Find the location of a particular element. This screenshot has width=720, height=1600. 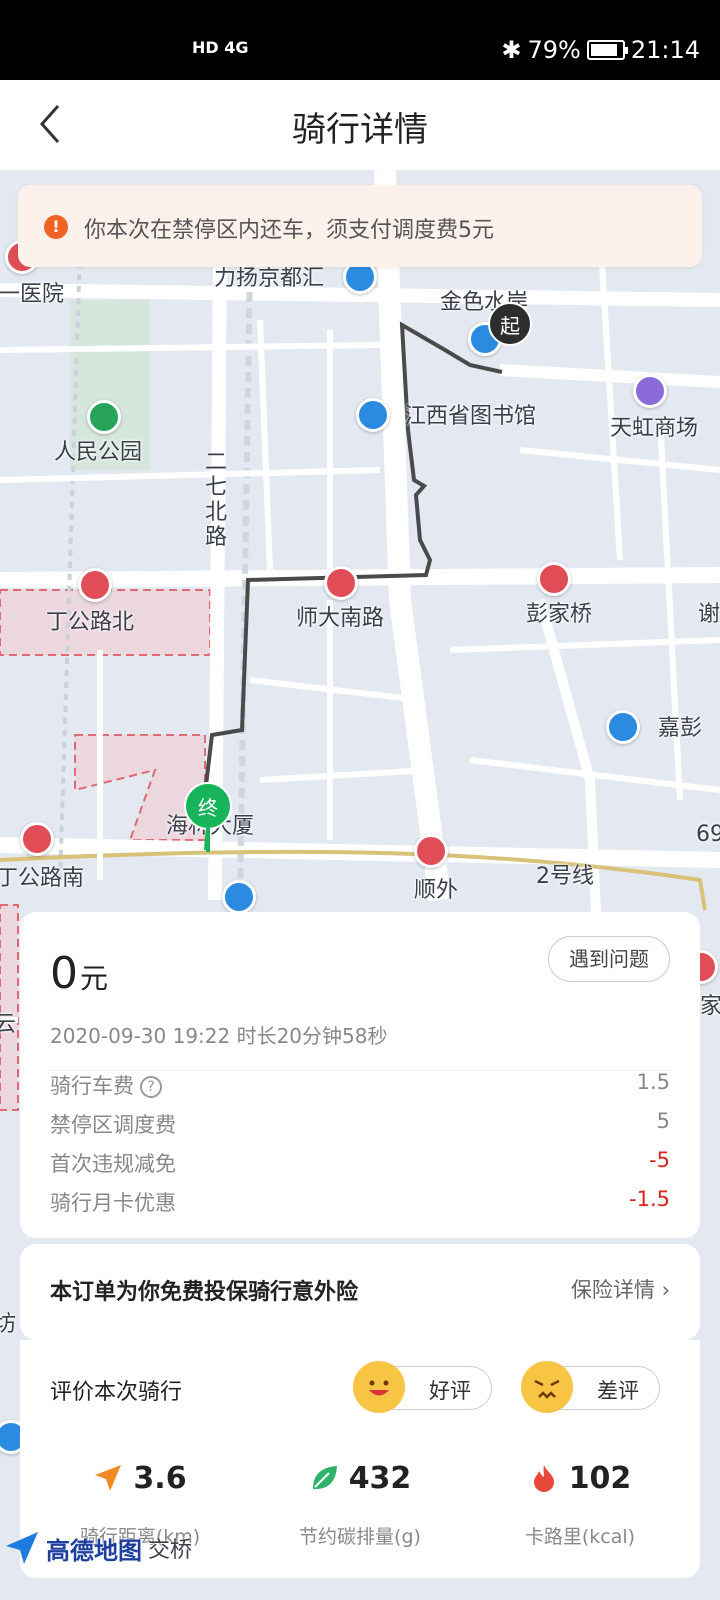

angry-face-icon is located at coordinates (547, 1387).